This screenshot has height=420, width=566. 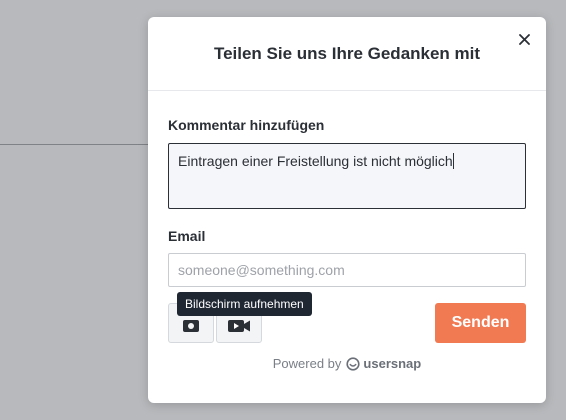 I want to click on background-divider, so click(x=75, y=144).